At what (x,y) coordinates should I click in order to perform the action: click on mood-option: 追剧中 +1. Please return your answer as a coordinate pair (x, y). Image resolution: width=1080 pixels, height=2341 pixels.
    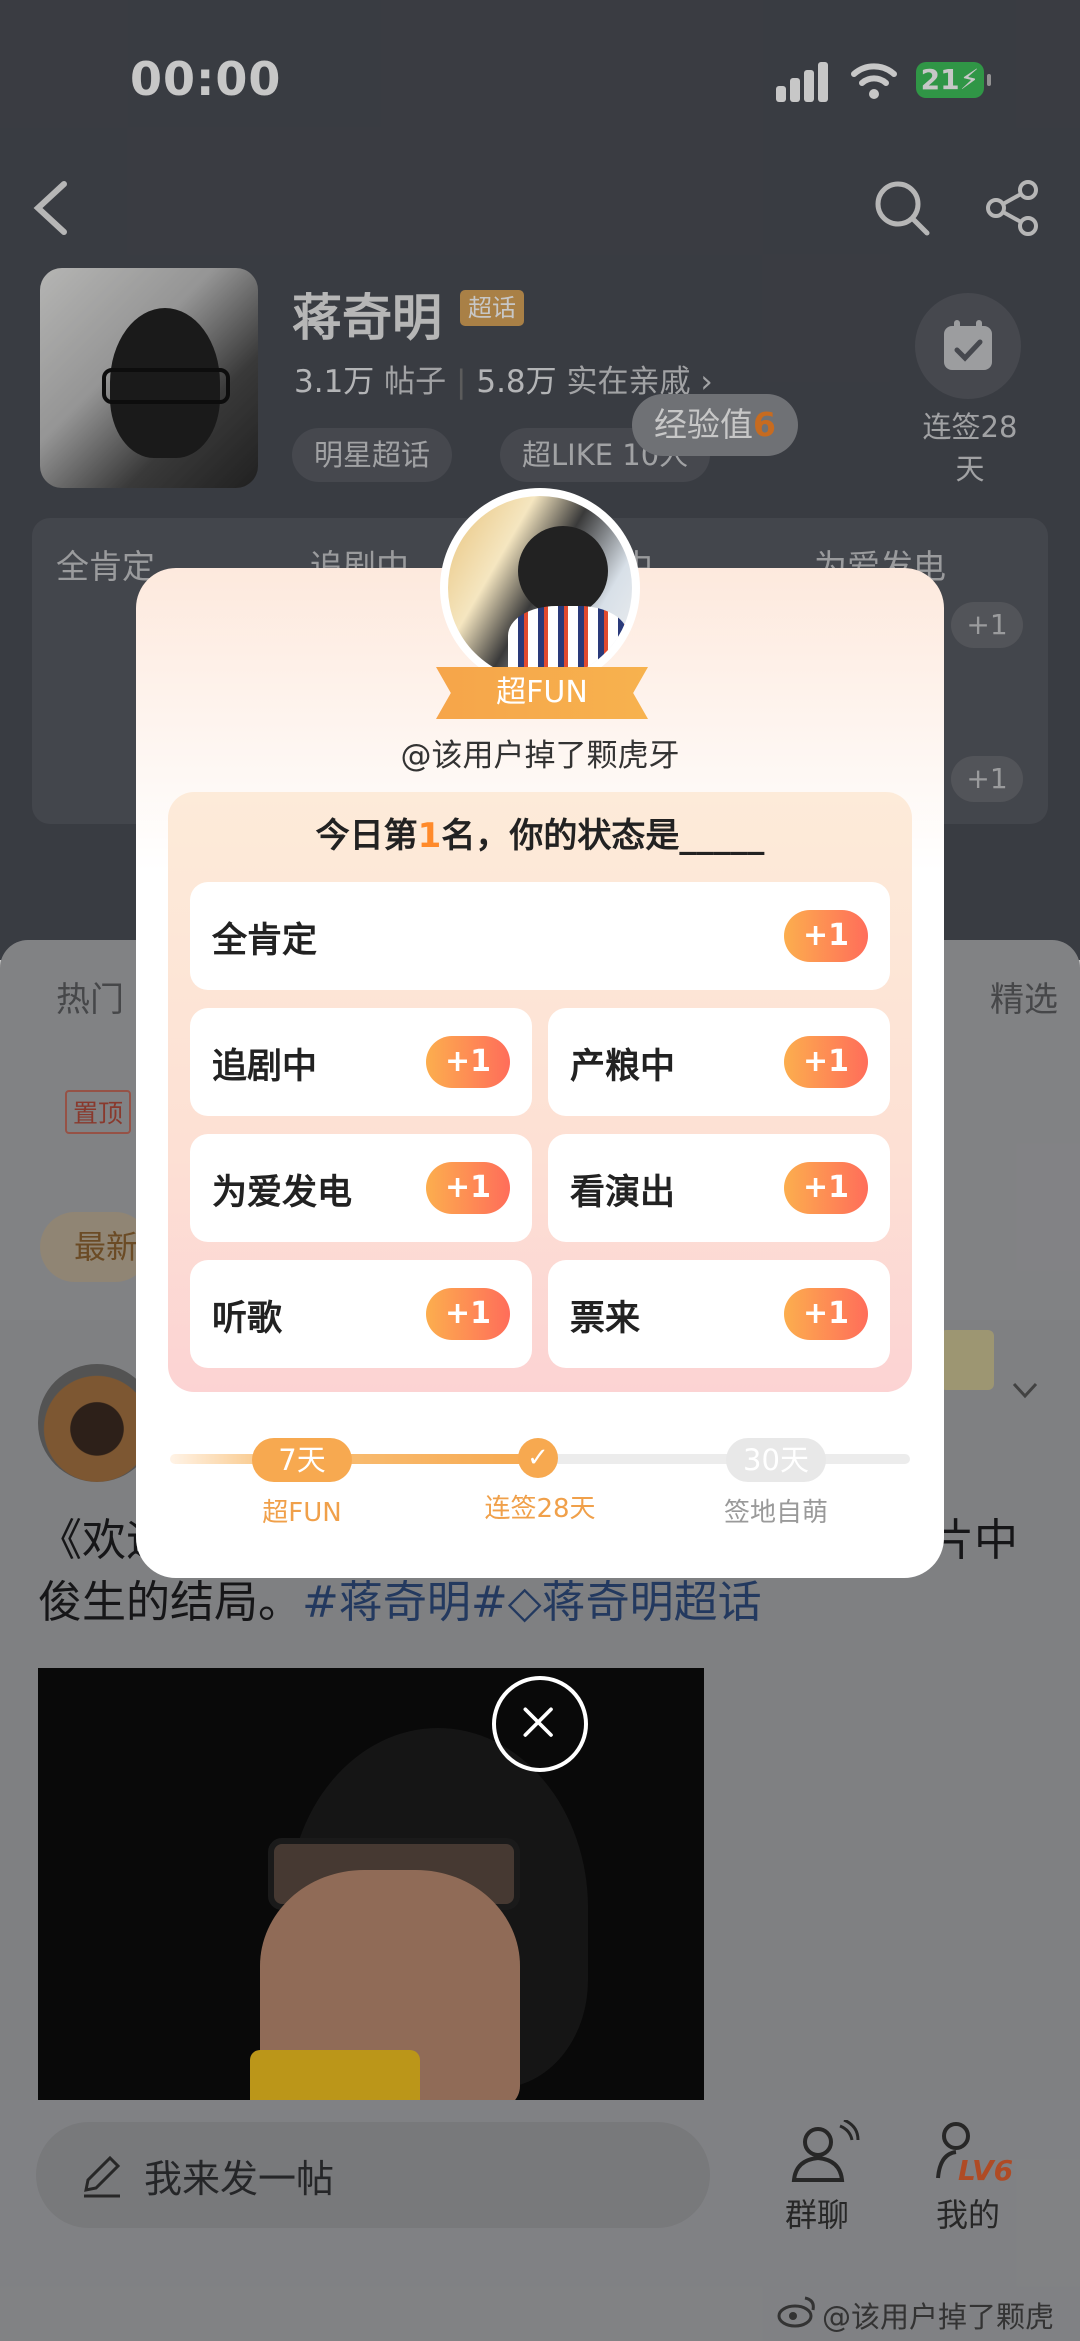
    Looking at the image, I should click on (361, 1062).